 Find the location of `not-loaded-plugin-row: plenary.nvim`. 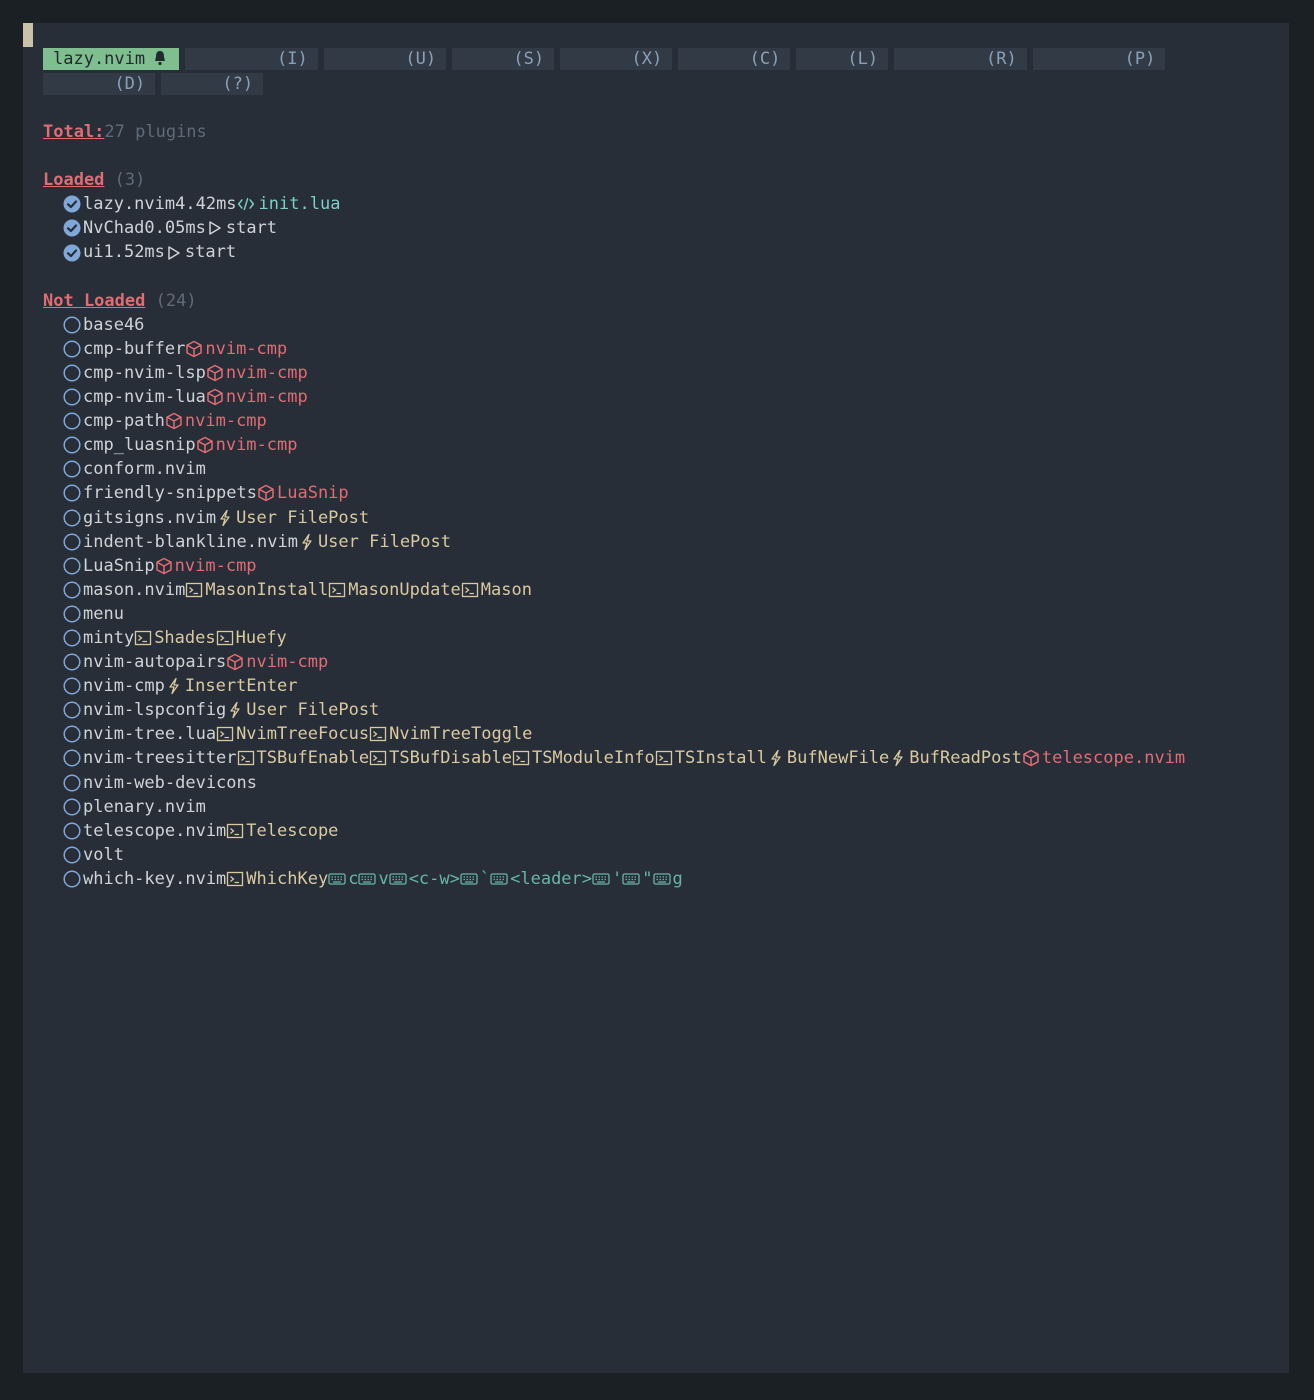

not-loaded-plugin-row: plenary.nvim is located at coordinates (666, 807).